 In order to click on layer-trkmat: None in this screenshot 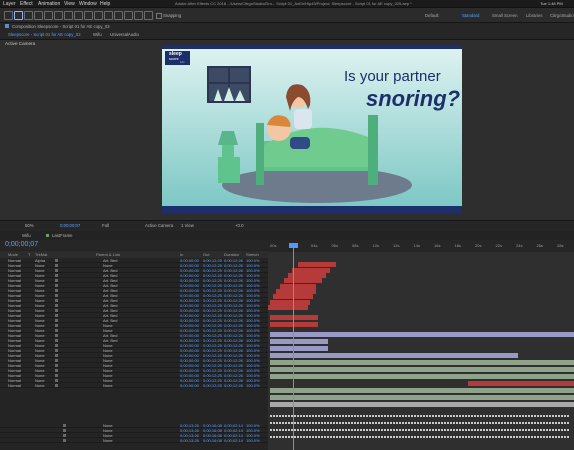, I will do `click(40, 385)`.